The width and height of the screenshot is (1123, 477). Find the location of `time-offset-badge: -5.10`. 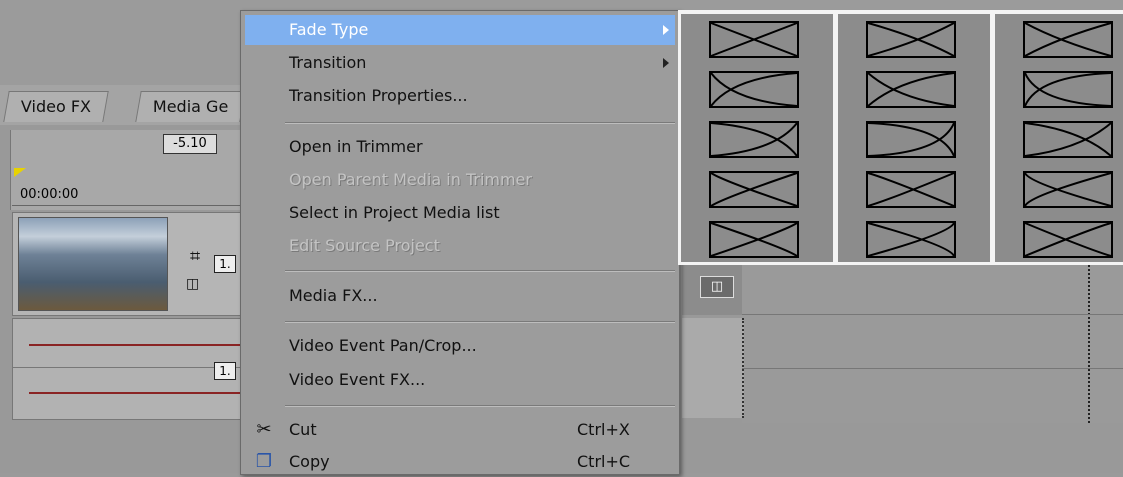

time-offset-badge: -5.10 is located at coordinates (190, 144).